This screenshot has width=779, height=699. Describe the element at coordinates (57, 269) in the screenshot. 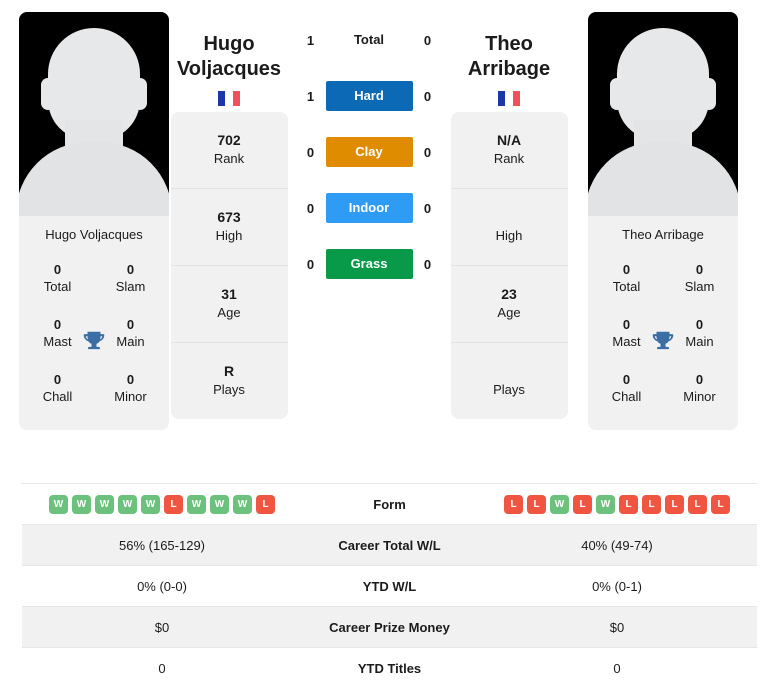

I see `left-titles-total-value: 0` at that location.